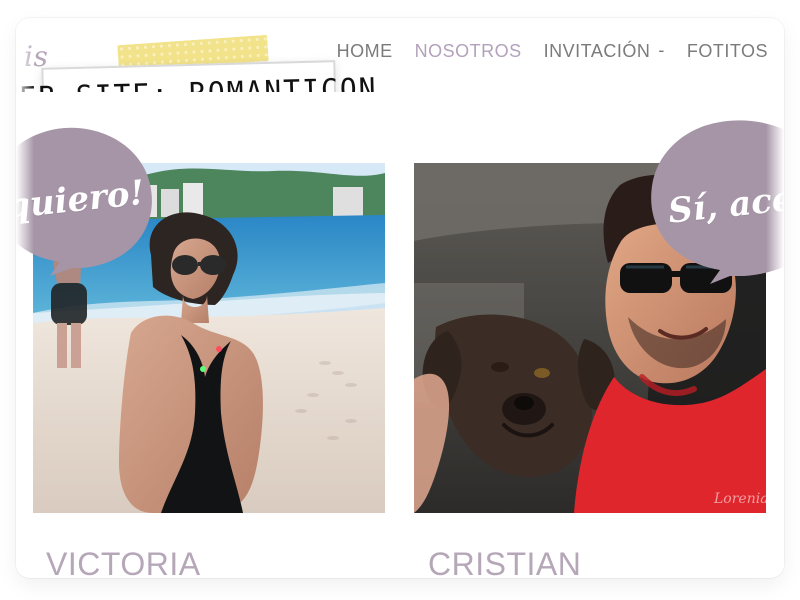 The height and width of the screenshot is (600, 800). What do you see at coordinates (727, 51) in the screenshot?
I see `nav-fotitos: FOTITOS` at bounding box center [727, 51].